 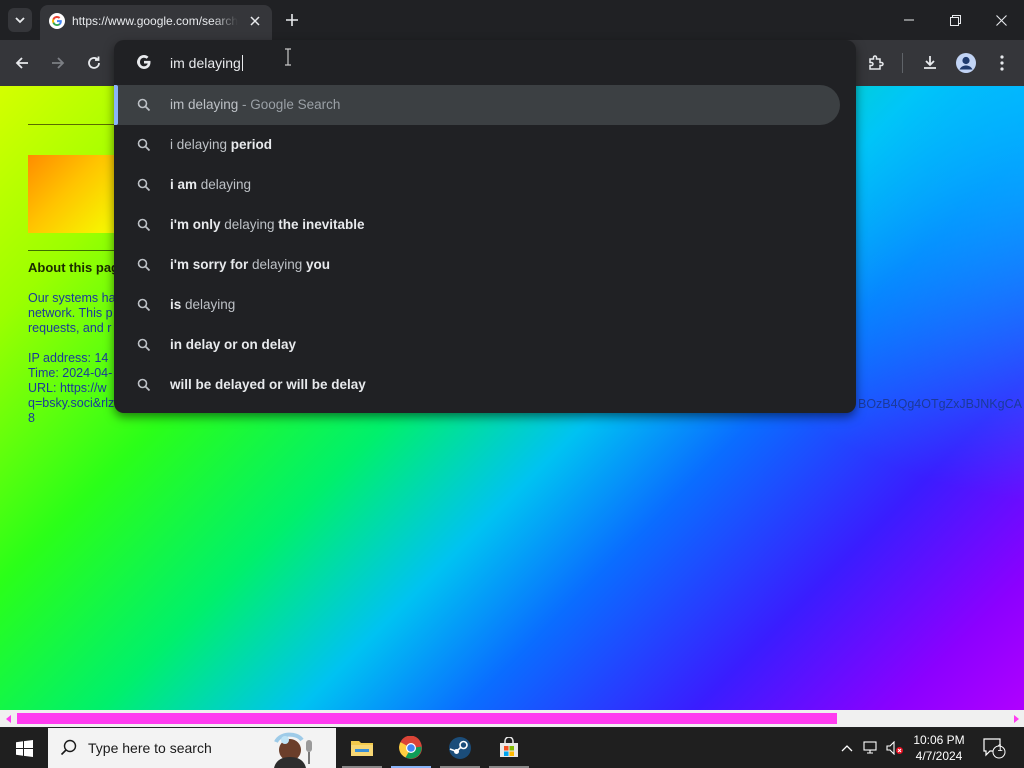 I want to click on chrome-menu-button, so click(x=1002, y=63).